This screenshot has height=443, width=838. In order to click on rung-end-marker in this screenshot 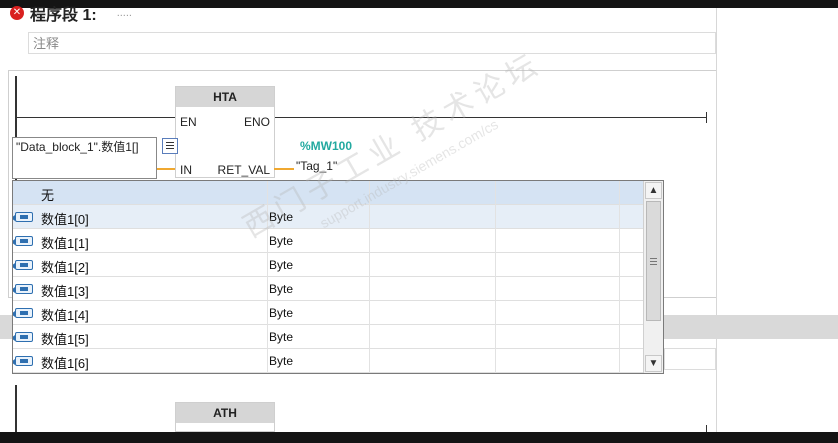, I will do `click(706, 117)`.